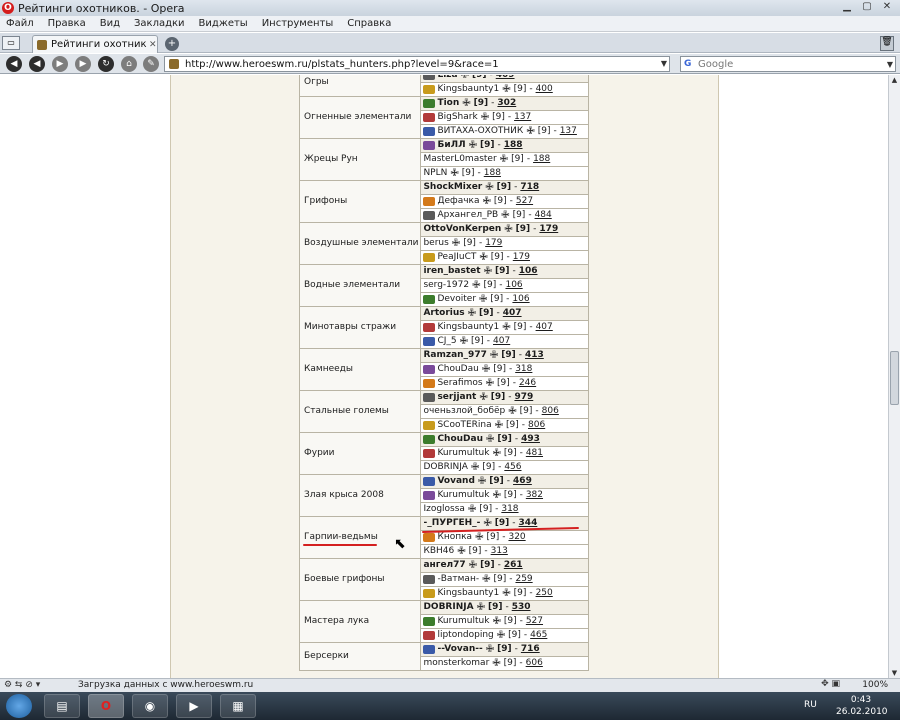 The height and width of the screenshot is (720, 900). Describe the element at coordinates (527, 383) in the screenshot. I see `player-score-link: 246` at that location.